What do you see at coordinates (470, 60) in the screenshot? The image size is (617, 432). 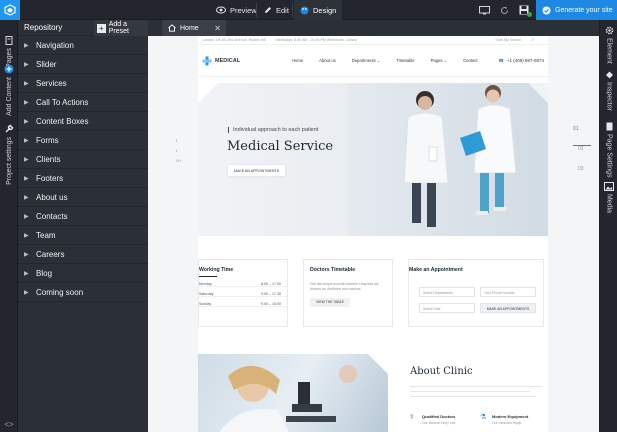 I see `site-menu-item: Contact` at bounding box center [470, 60].